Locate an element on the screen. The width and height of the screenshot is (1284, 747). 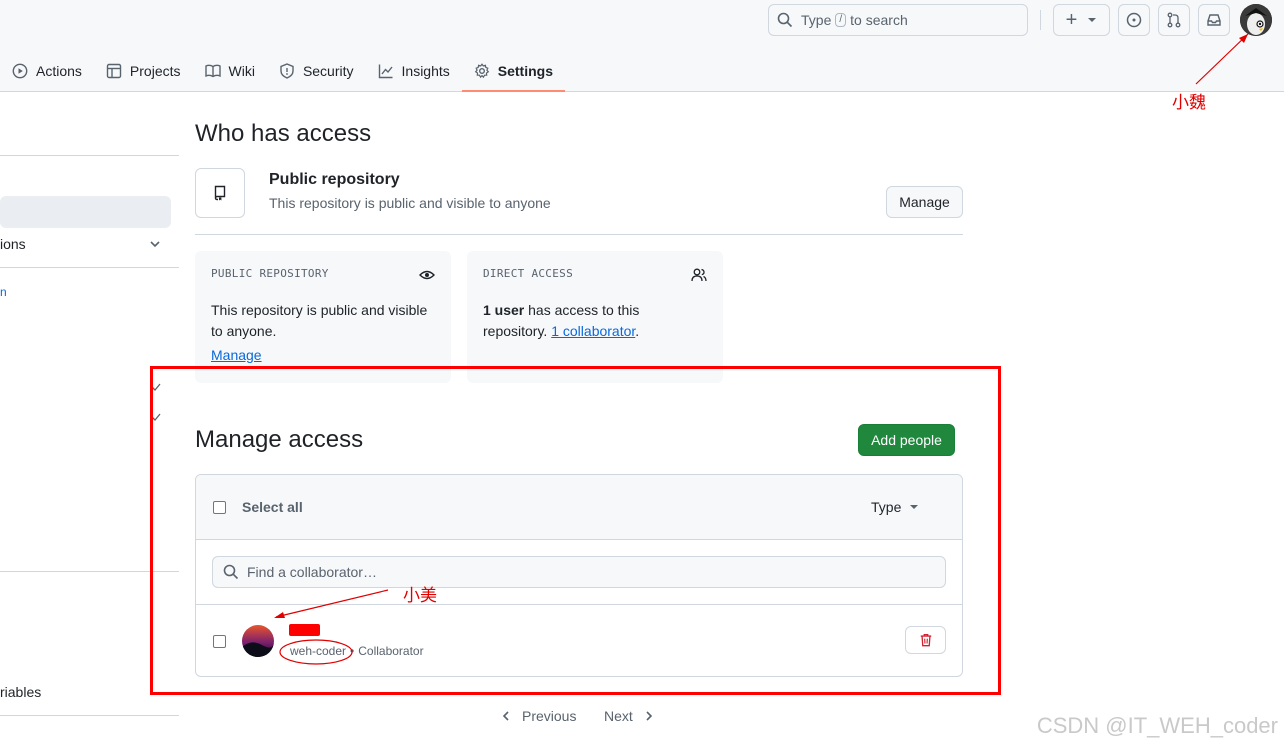
tab-label: Settings is located at coordinates (525, 71).